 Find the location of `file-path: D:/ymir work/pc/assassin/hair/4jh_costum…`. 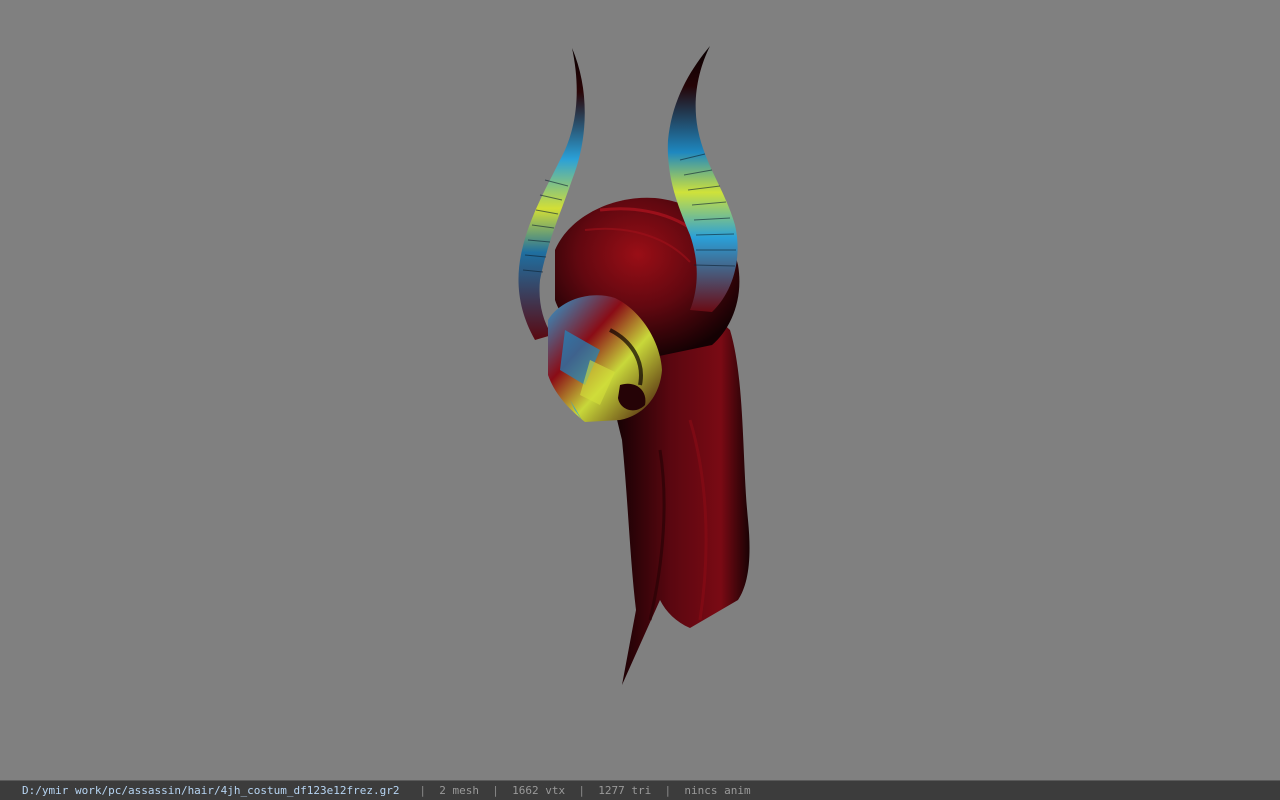

file-path: D:/ymir work/pc/assassin/hair/4jh_costum… is located at coordinates (211, 790).